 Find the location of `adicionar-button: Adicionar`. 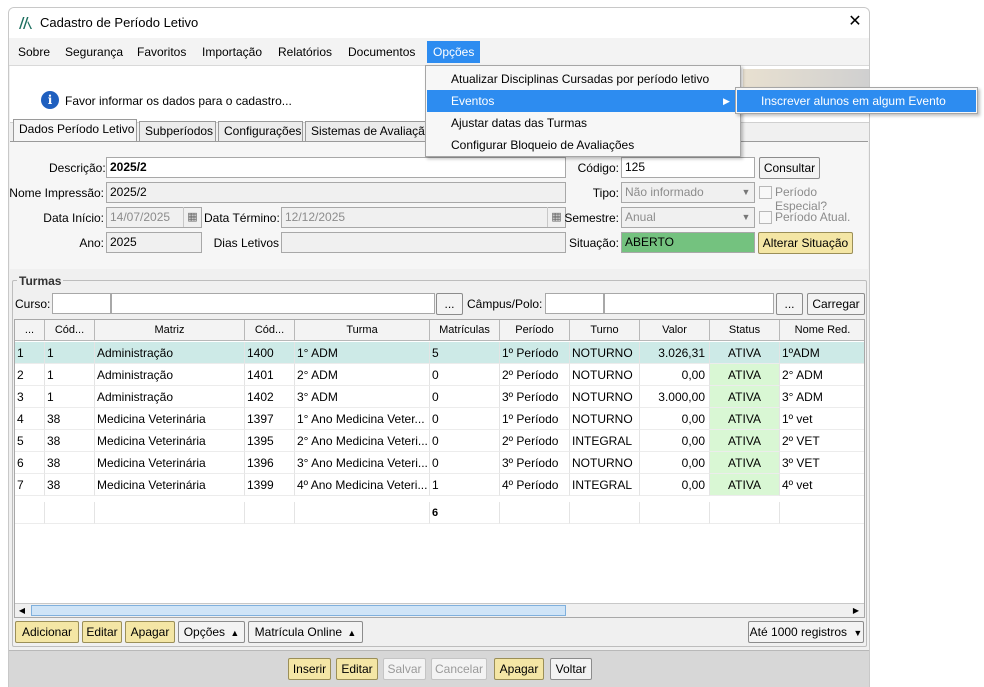

adicionar-button: Adicionar is located at coordinates (47, 632).